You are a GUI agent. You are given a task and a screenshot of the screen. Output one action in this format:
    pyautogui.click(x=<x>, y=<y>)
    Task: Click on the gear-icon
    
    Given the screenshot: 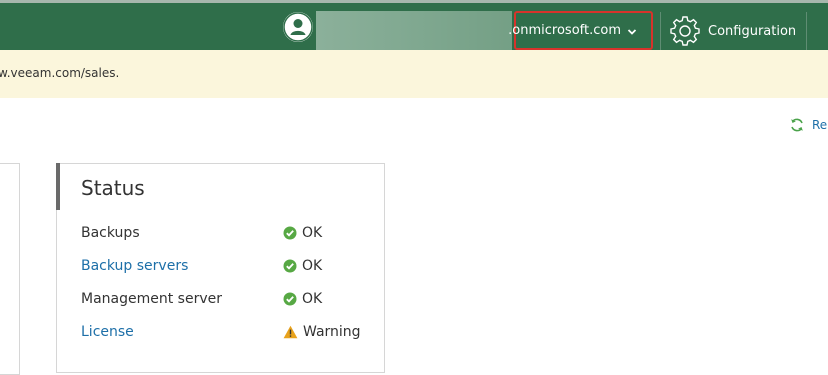 What is the action you would take?
    pyautogui.click(x=685, y=31)
    